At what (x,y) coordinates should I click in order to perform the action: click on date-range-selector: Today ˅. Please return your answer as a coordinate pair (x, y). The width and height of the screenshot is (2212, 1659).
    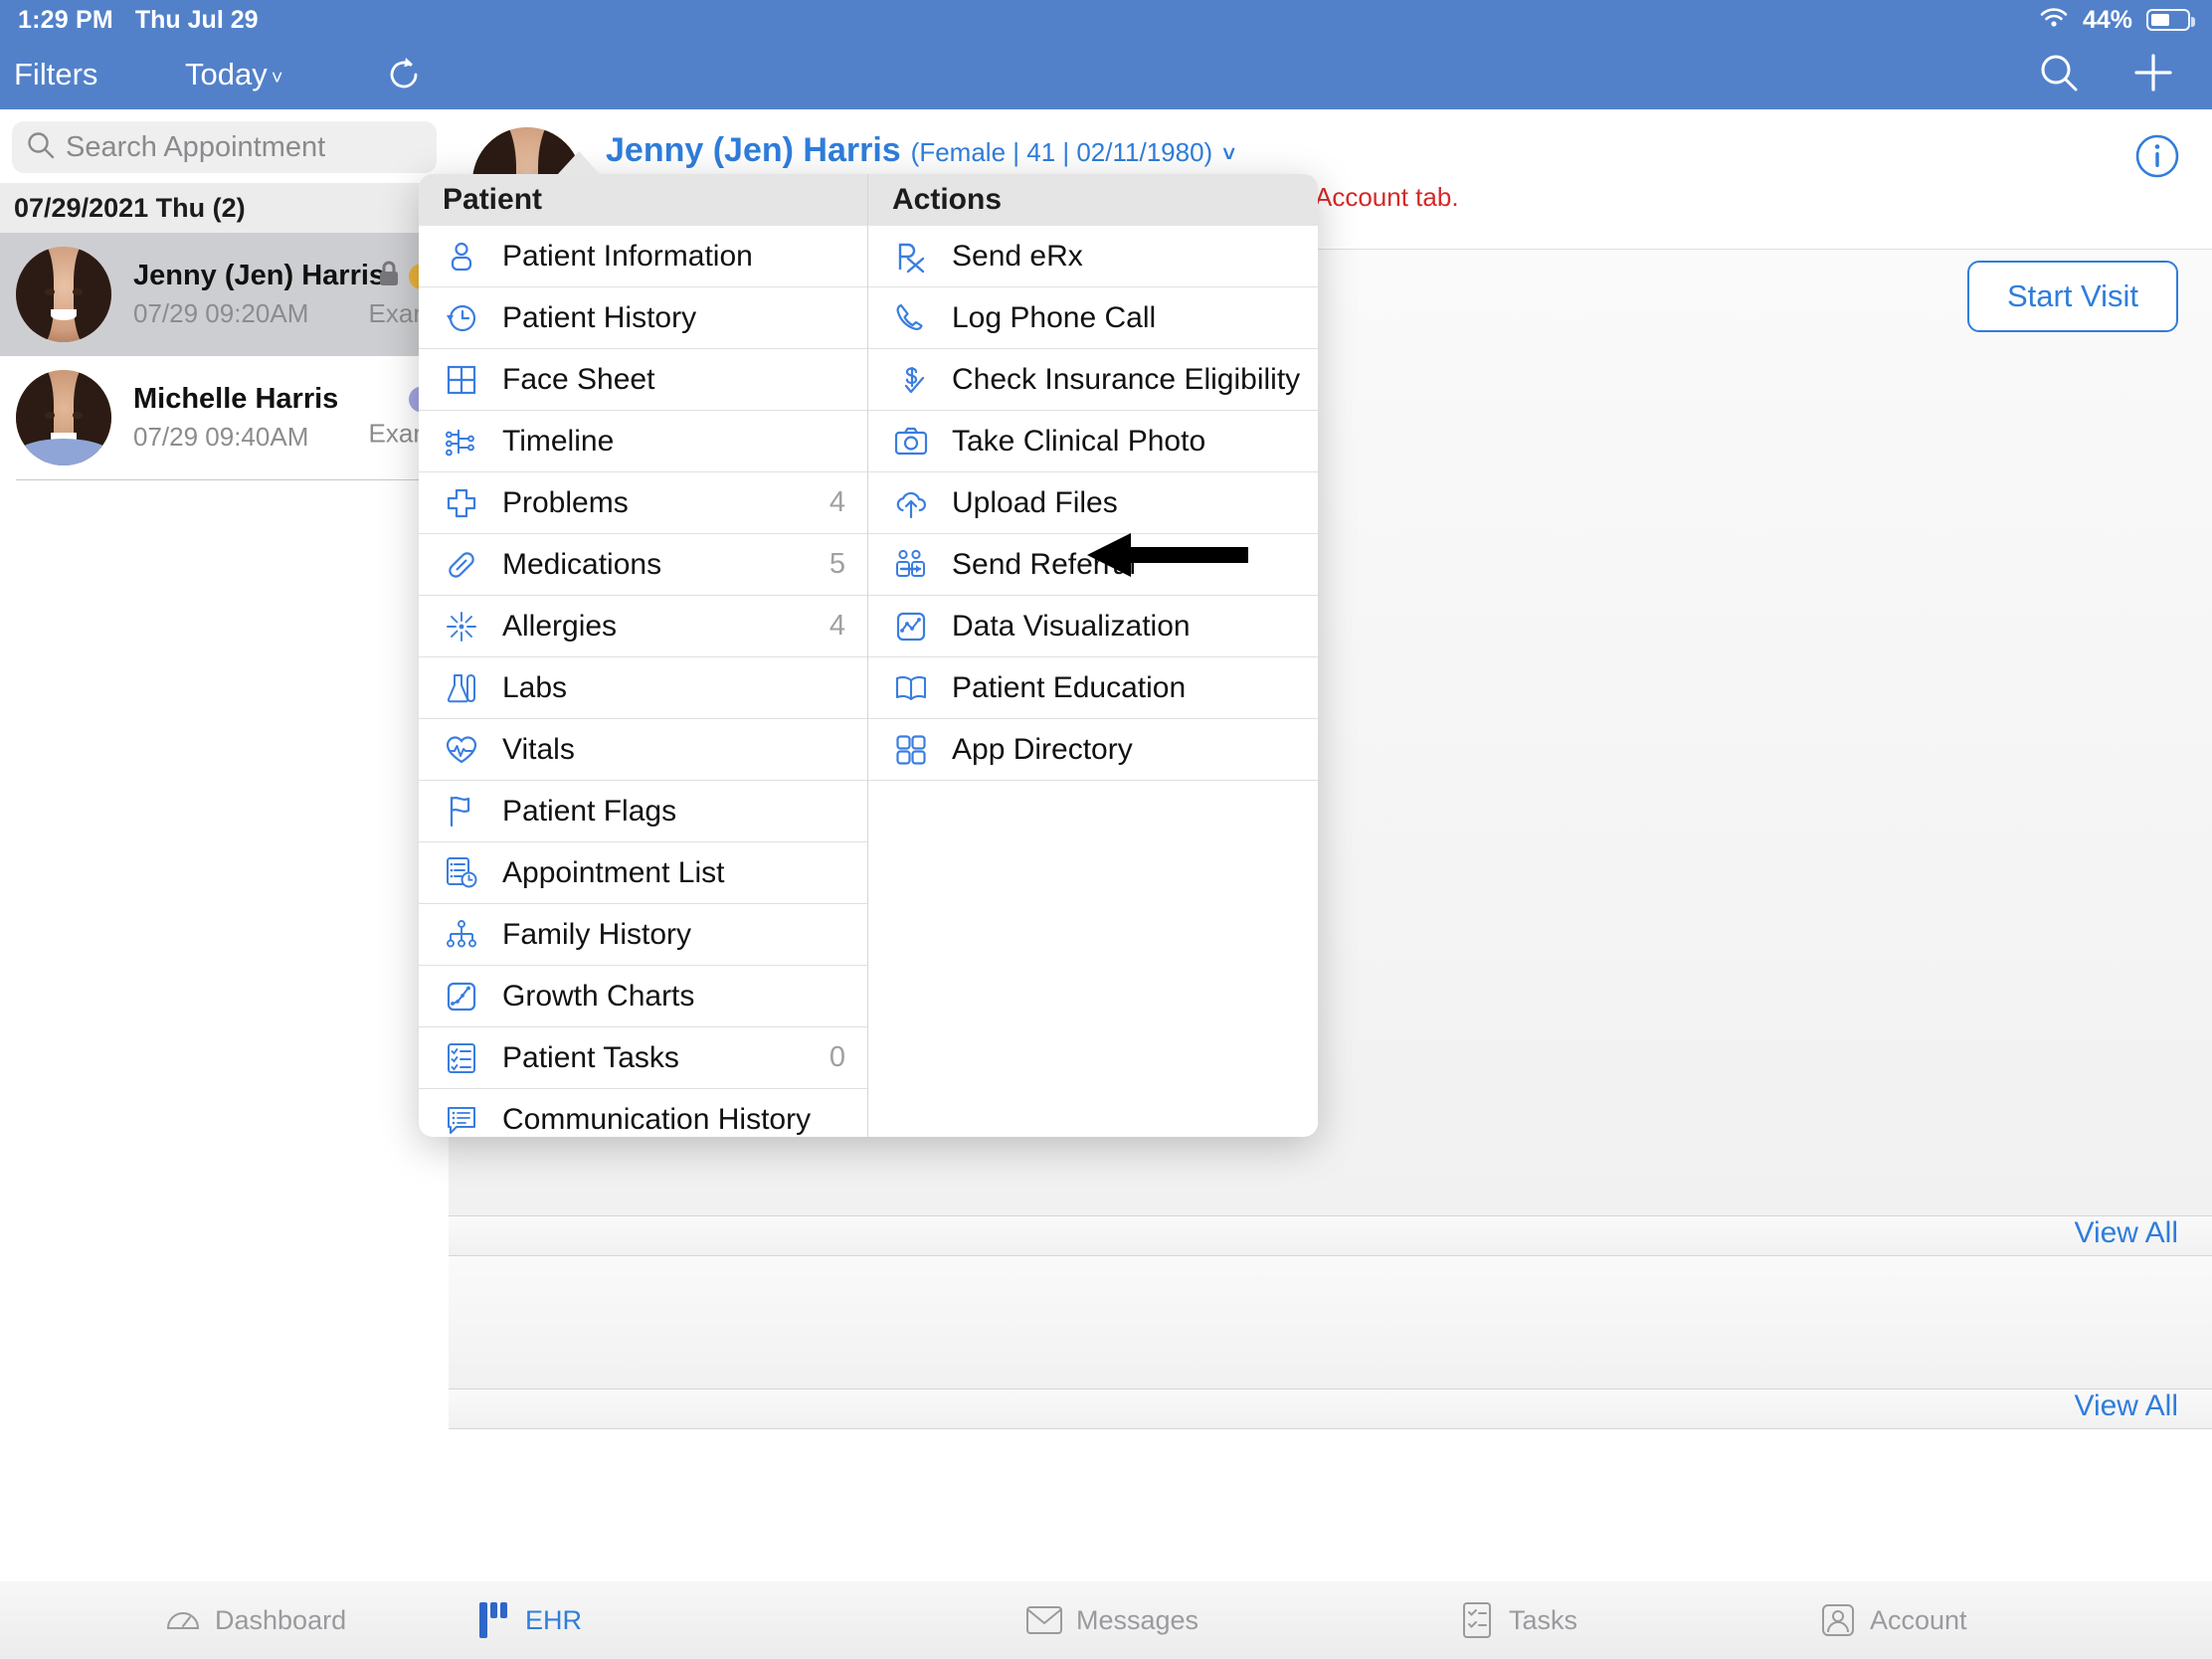
    Looking at the image, I should click on (233, 74).